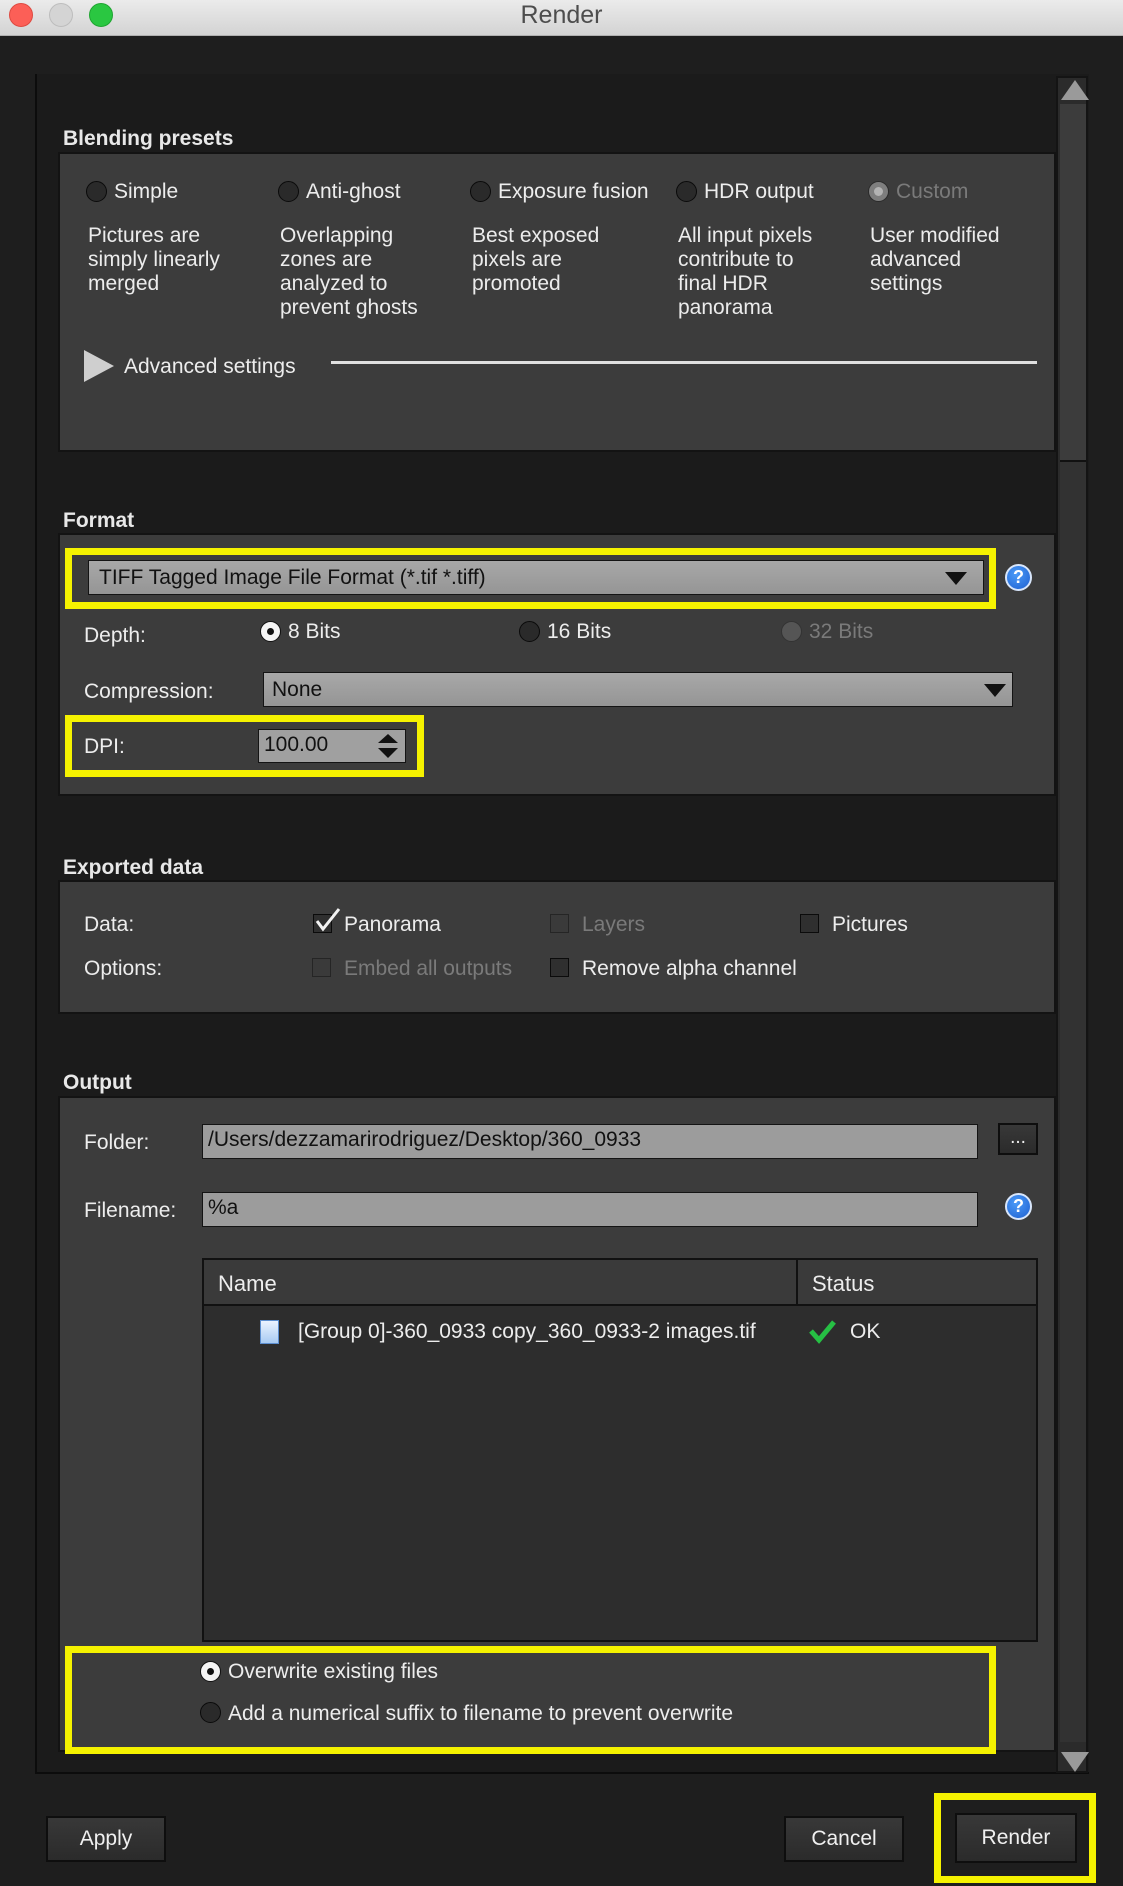 The width and height of the screenshot is (1123, 1886). I want to click on preset-antighost-label: Anti-ghost, so click(353, 192).